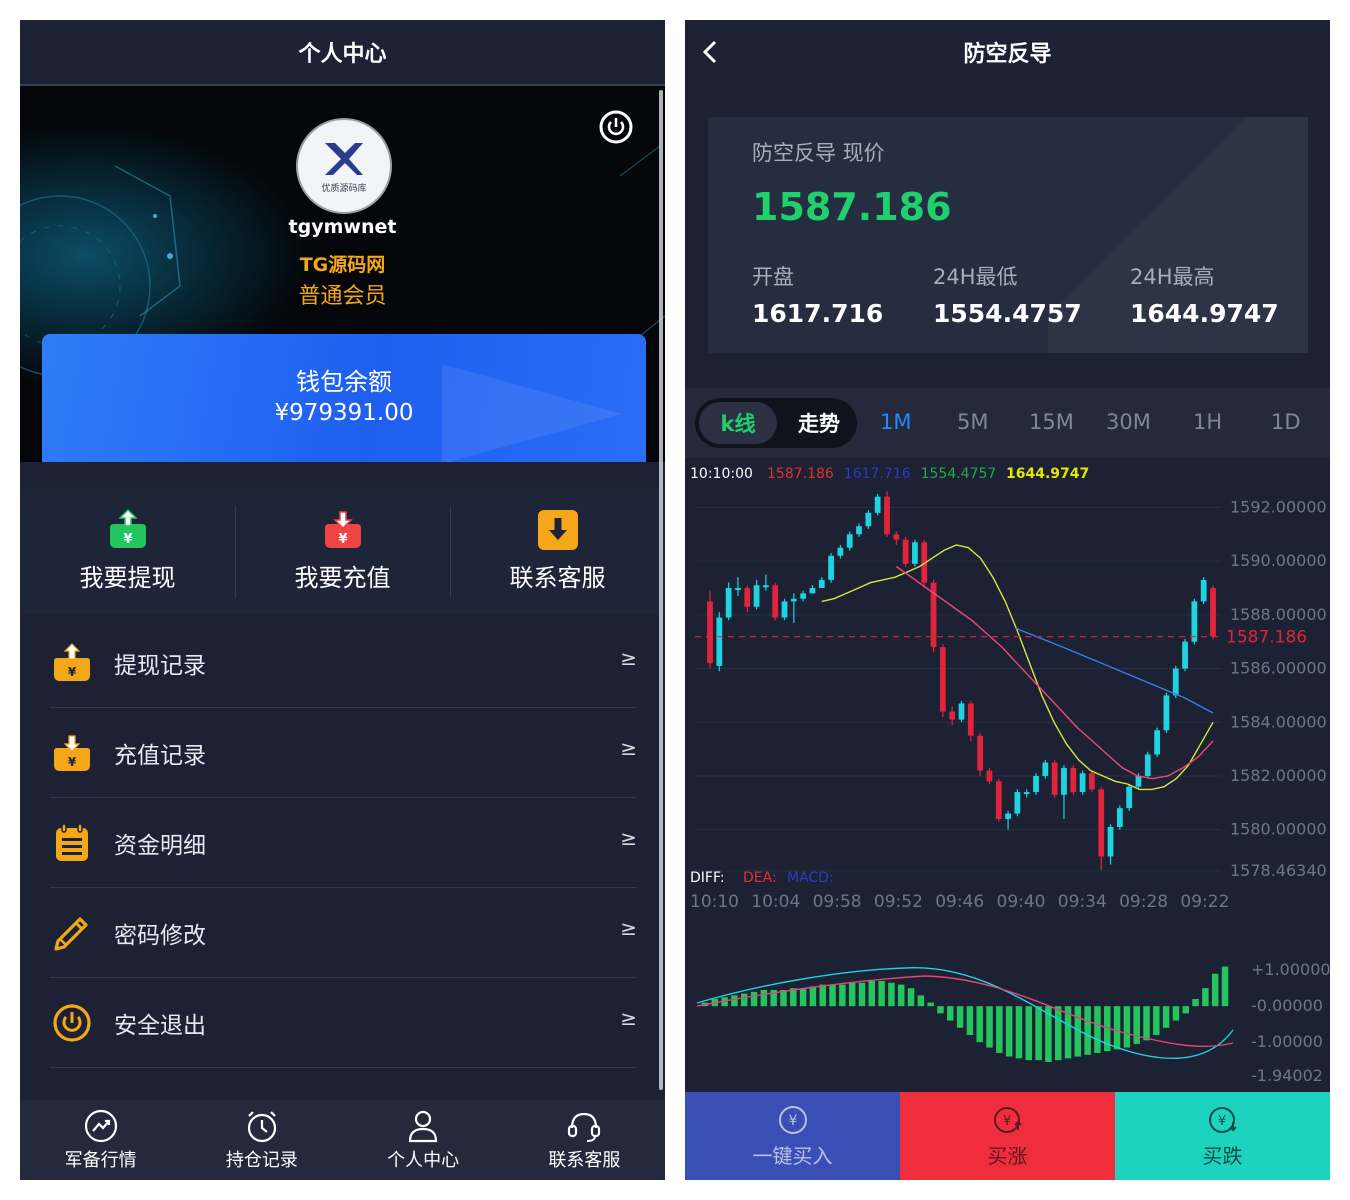  I want to click on nav-item-positions: 持仓记录, so click(261, 1140).